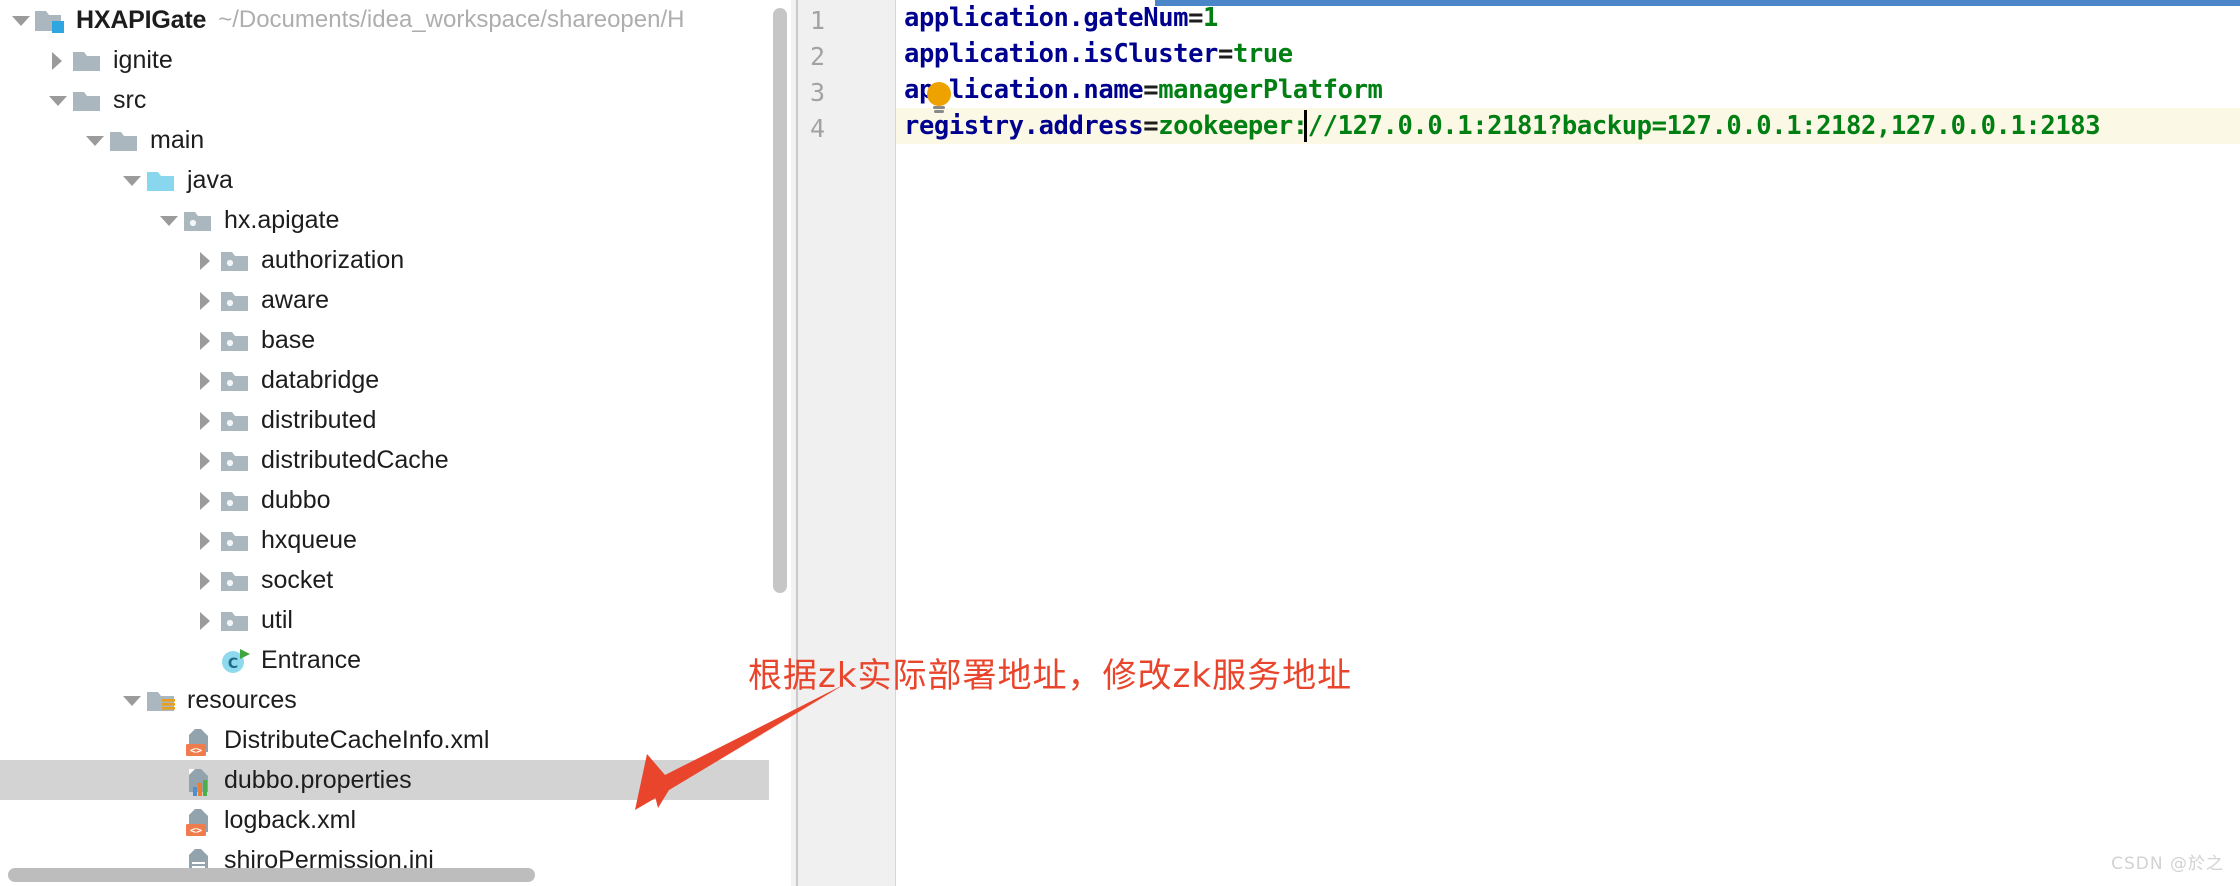 The width and height of the screenshot is (2240, 886). What do you see at coordinates (1139, 90) in the screenshot?
I see `code-line: application.name = managerPlatform` at bounding box center [1139, 90].